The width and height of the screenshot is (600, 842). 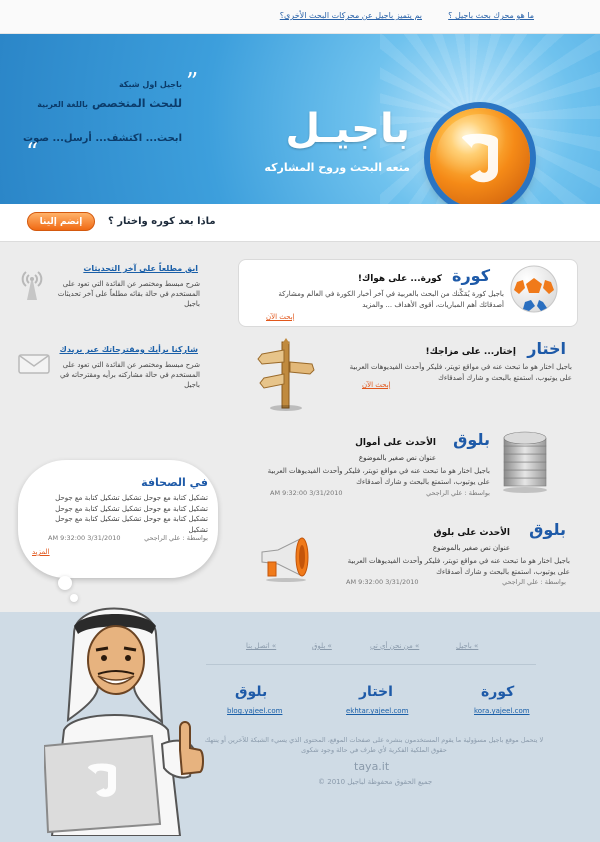 I want to click on blog2-date: AM 9:32:00 3/31/2010, so click(x=382, y=582).